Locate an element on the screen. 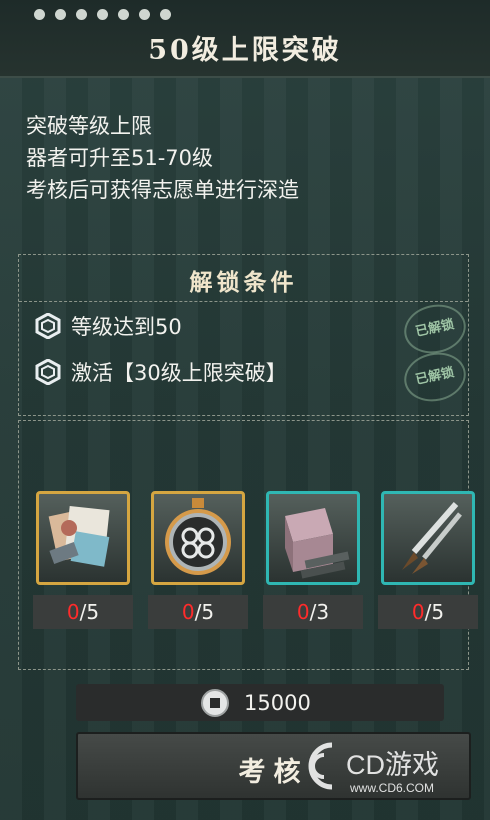 The width and height of the screenshot is (490, 820). brand-logo-icon is located at coordinates (320, 766).